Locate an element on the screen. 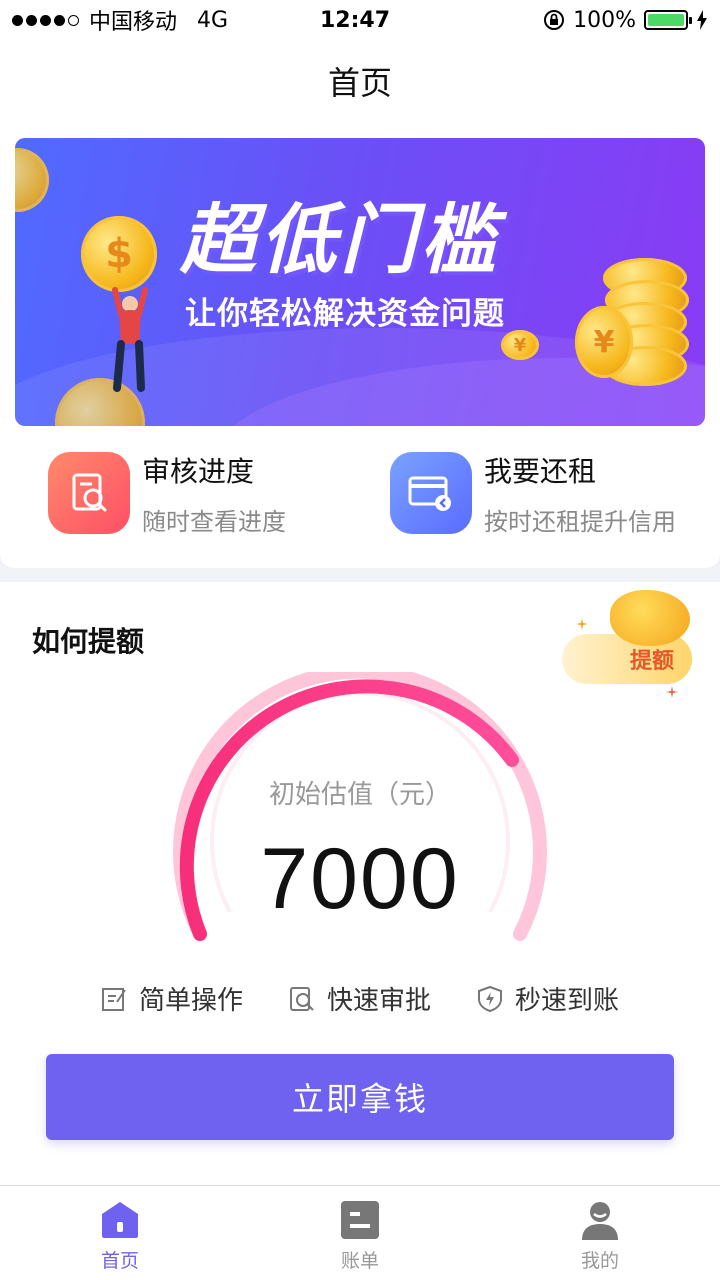 The image size is (720, 1280). feature-list: 简单操作 快速审批 秒速到账 is located at coordinates (360, 998).